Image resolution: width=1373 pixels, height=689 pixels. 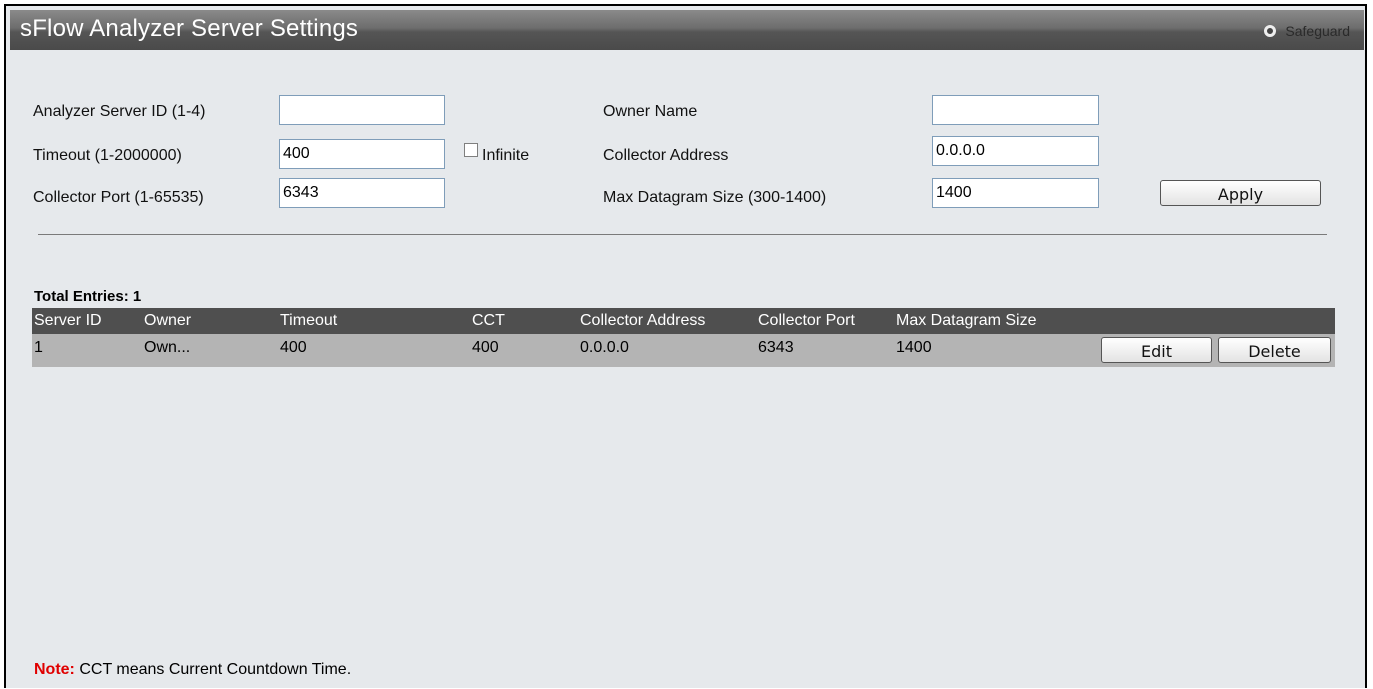 What do you see at coordinates (1015, 193) in the screenshot?
I see `max-datagram-size-input: 1400` at bounding box center [1015, 193].